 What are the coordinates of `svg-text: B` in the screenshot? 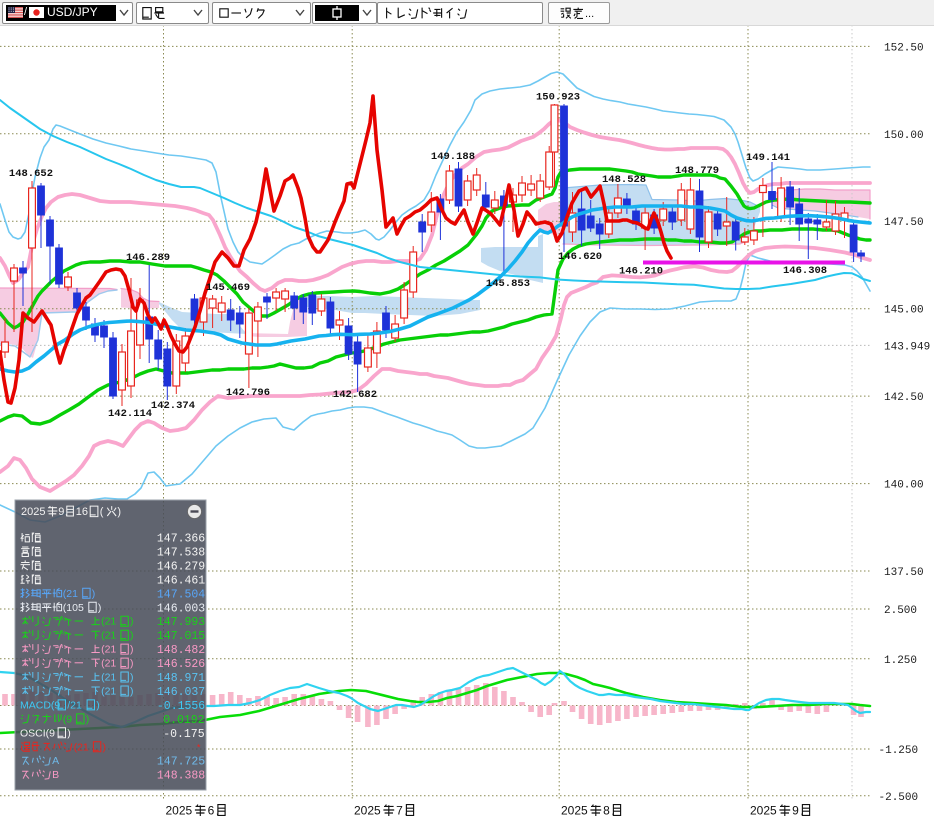 It's located at (55, 775).